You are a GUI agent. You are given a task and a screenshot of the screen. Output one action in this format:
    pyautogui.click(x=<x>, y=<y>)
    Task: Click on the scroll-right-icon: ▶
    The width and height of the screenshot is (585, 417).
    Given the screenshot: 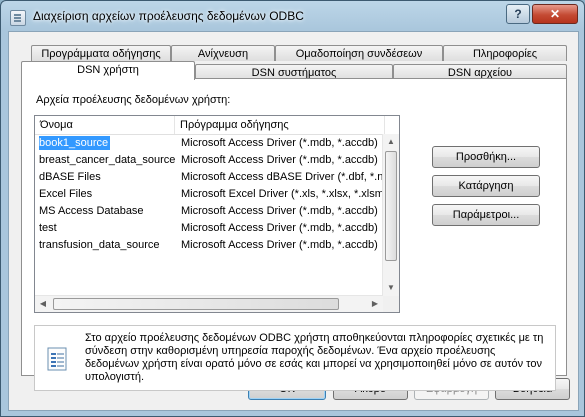 What is the action you would take?
    pyautogui.click(x=375, y=304)
    